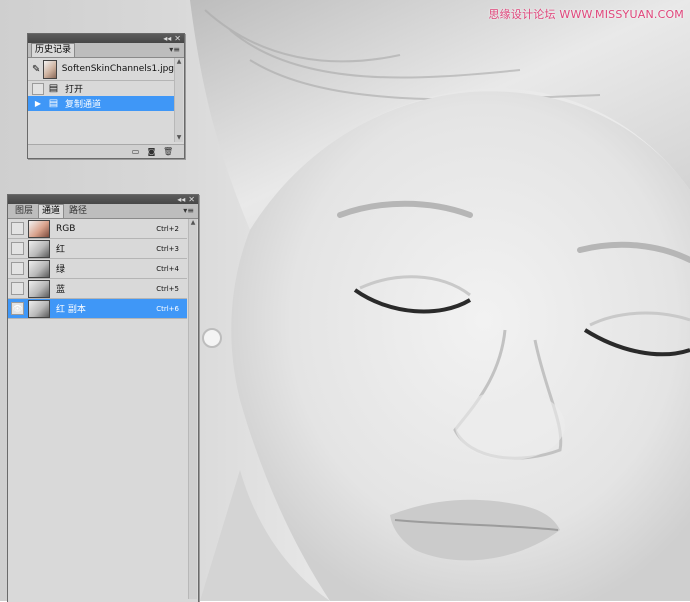  I want to click on history-footer: ▭ ◙ 🗑, so click(106, 151).